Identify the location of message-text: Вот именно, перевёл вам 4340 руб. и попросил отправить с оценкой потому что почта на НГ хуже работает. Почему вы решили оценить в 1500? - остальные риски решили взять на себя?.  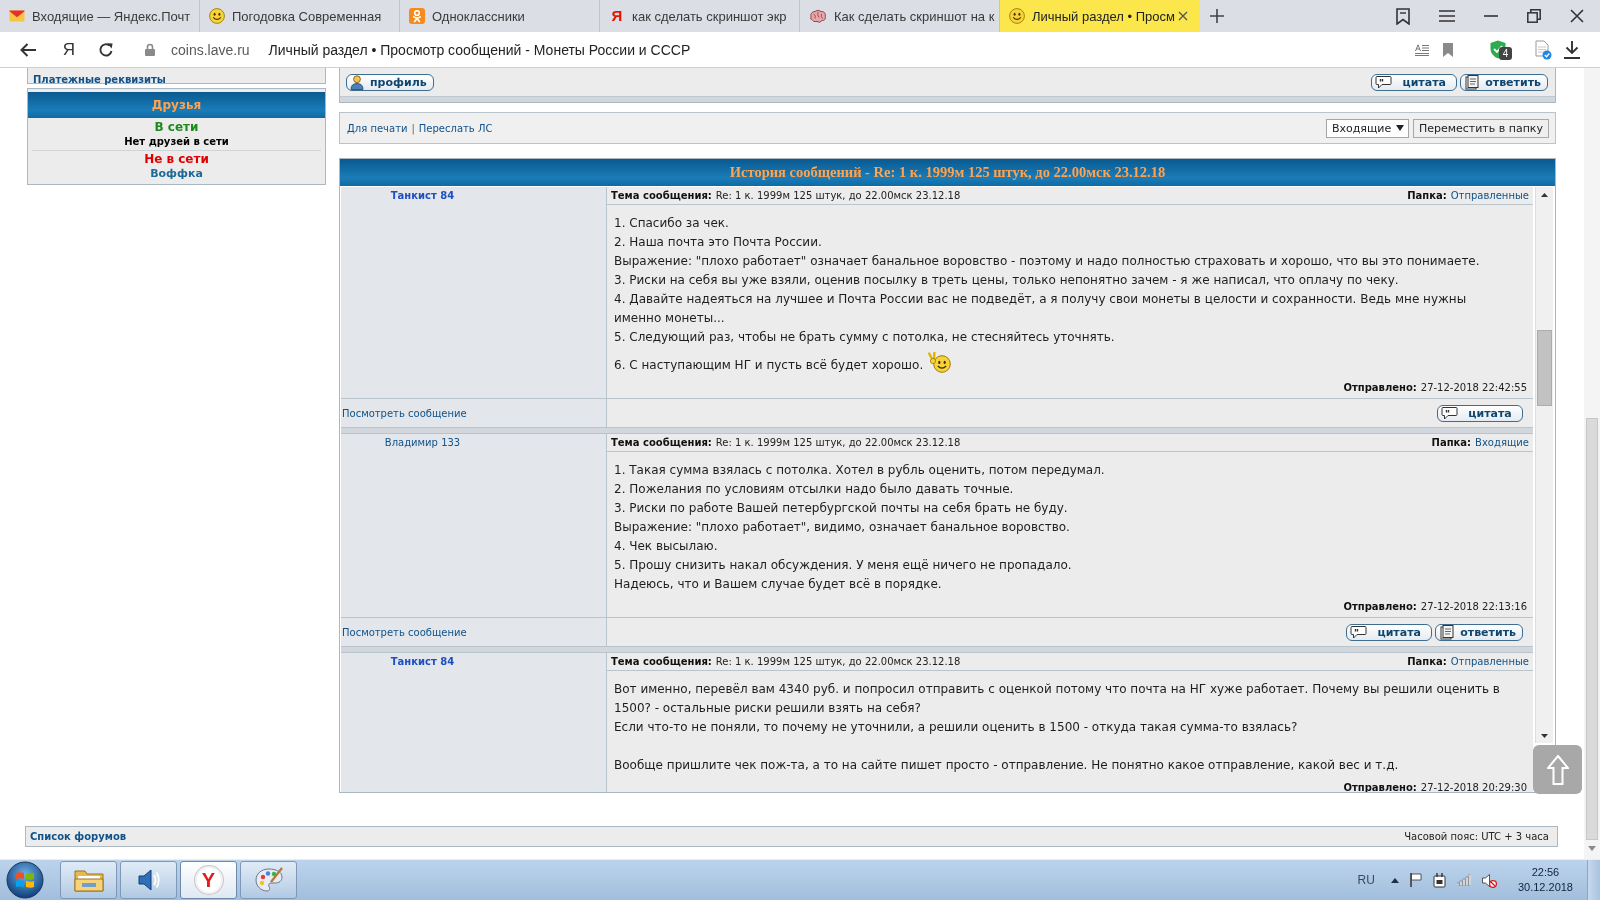
(1057, 699).